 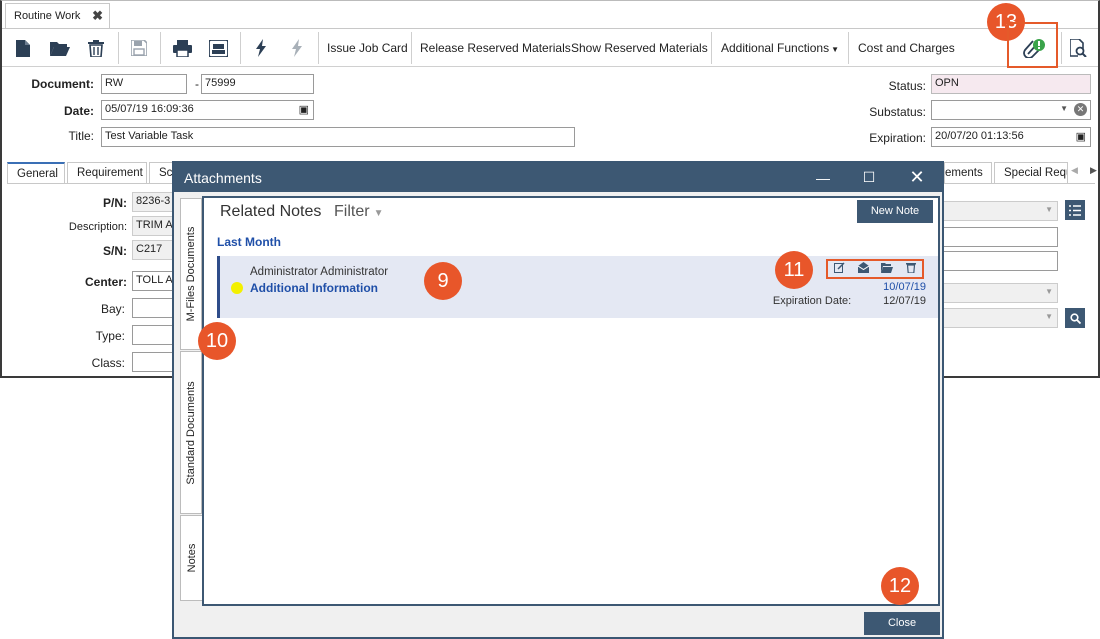 I want to click on tab-standard-documents: Standard Documents, so click(x=191, y=432).